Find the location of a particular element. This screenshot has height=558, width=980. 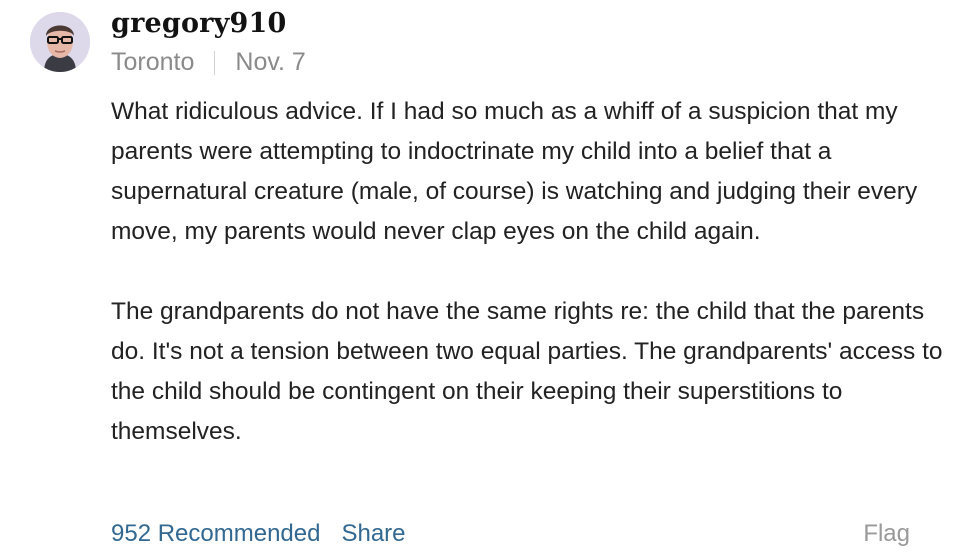

comment-date: Nov. 7 is located at coordinates (270, 62).